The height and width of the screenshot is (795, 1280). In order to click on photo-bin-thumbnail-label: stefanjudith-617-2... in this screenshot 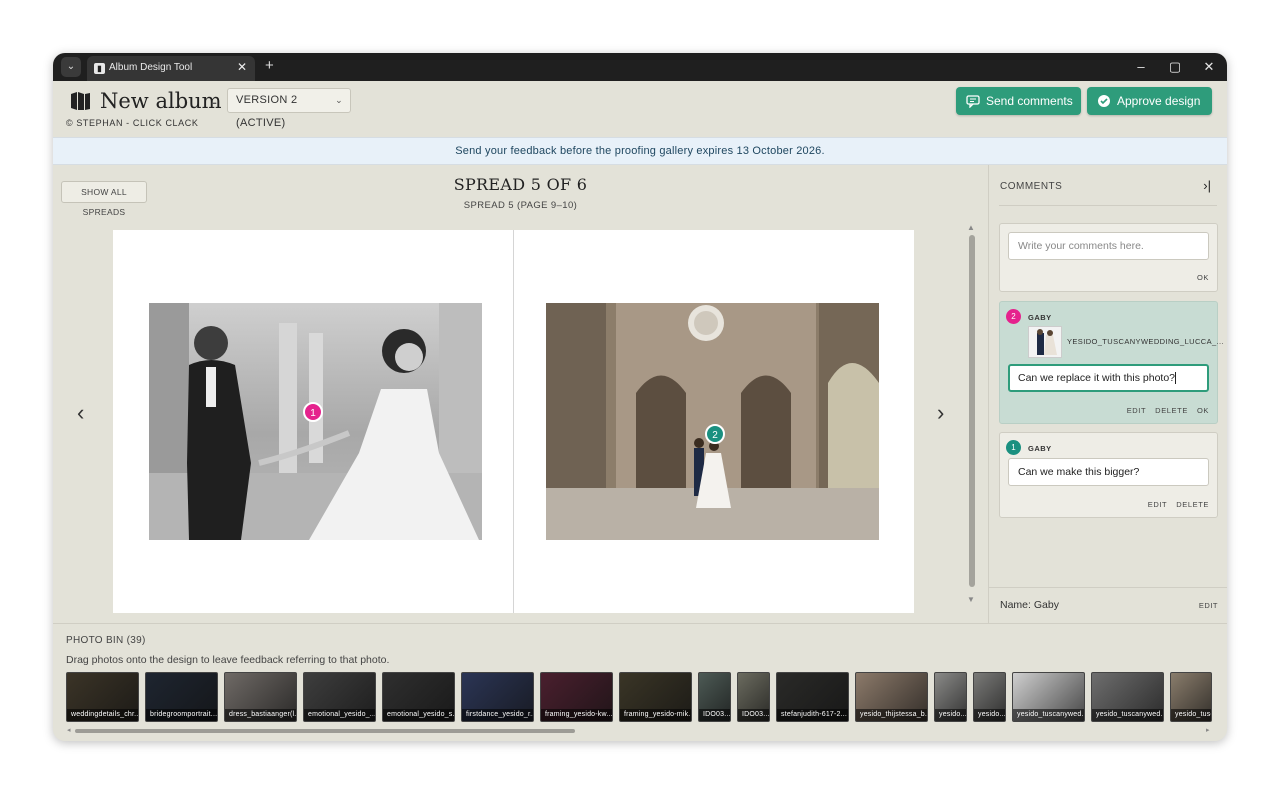, I will do `click(812, 715)`.